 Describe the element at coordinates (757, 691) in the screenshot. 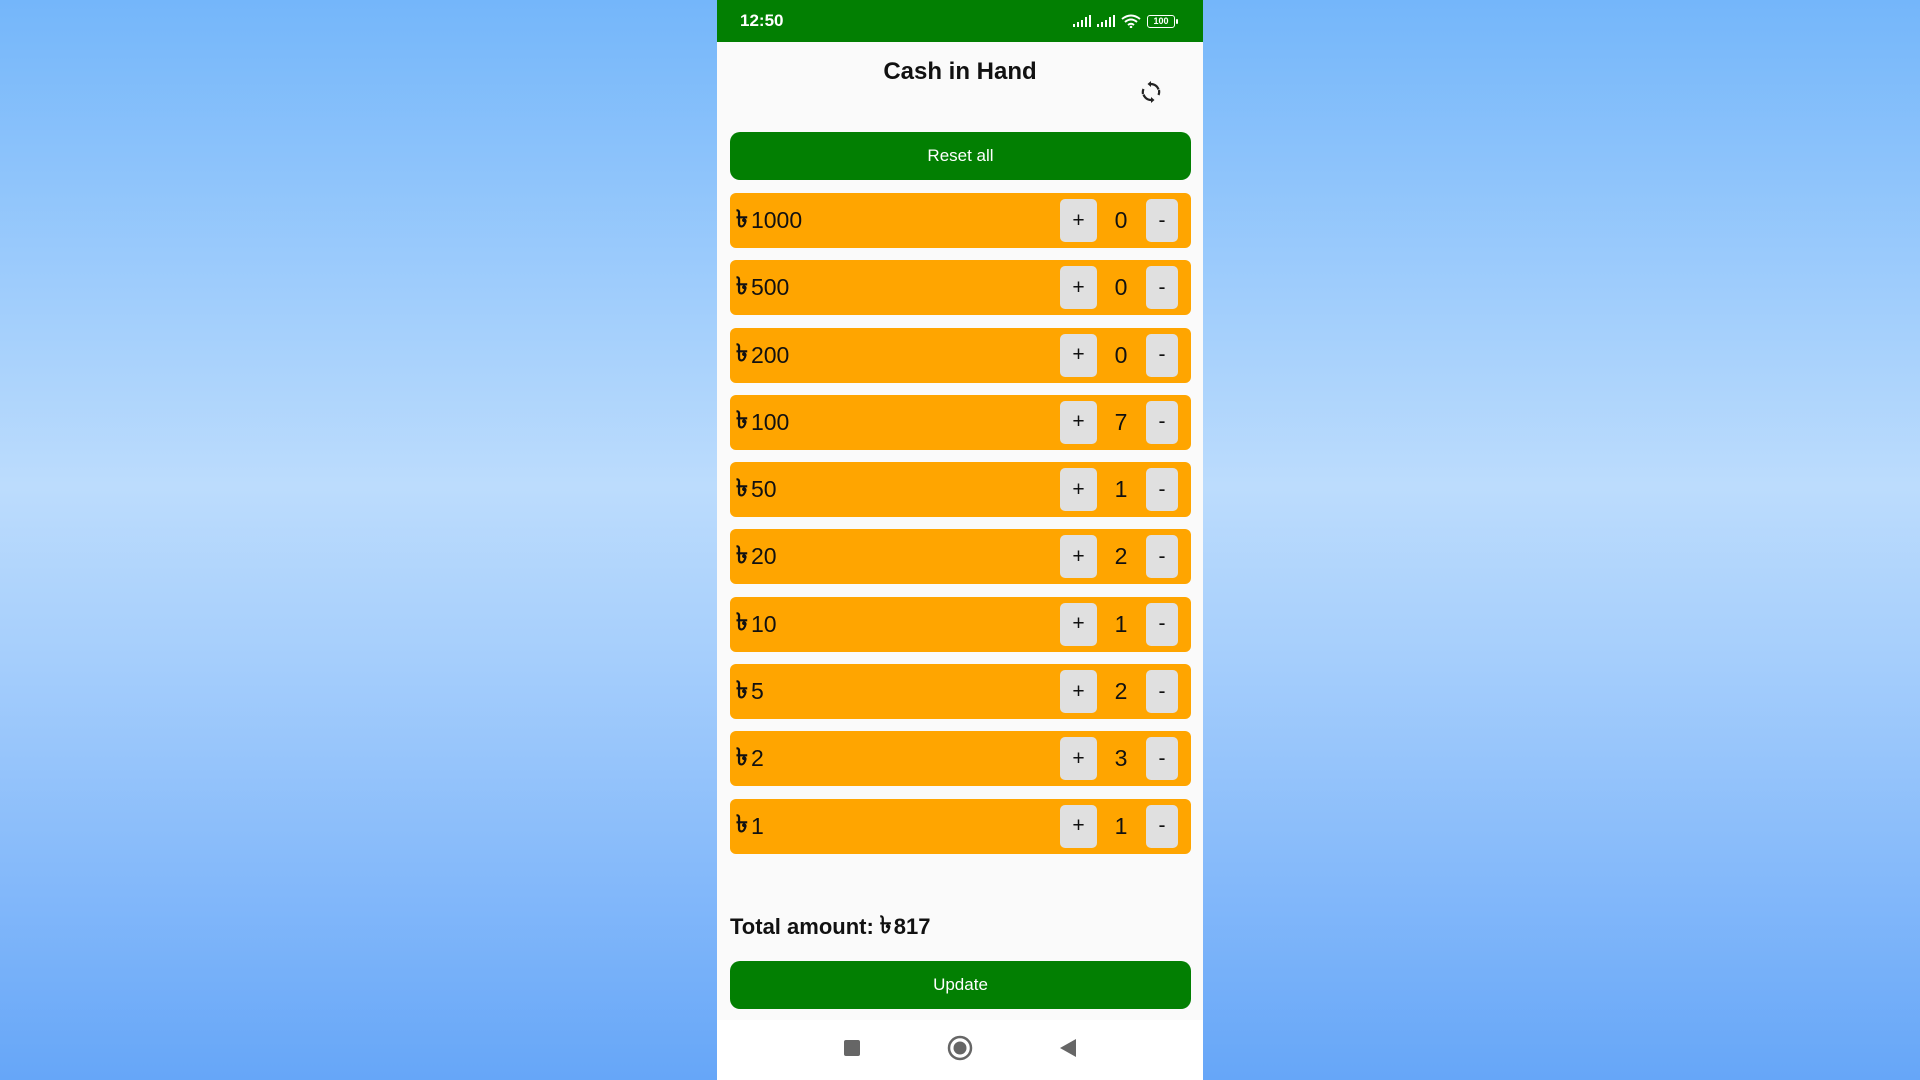

I see `denomination-value: 5` at that location.